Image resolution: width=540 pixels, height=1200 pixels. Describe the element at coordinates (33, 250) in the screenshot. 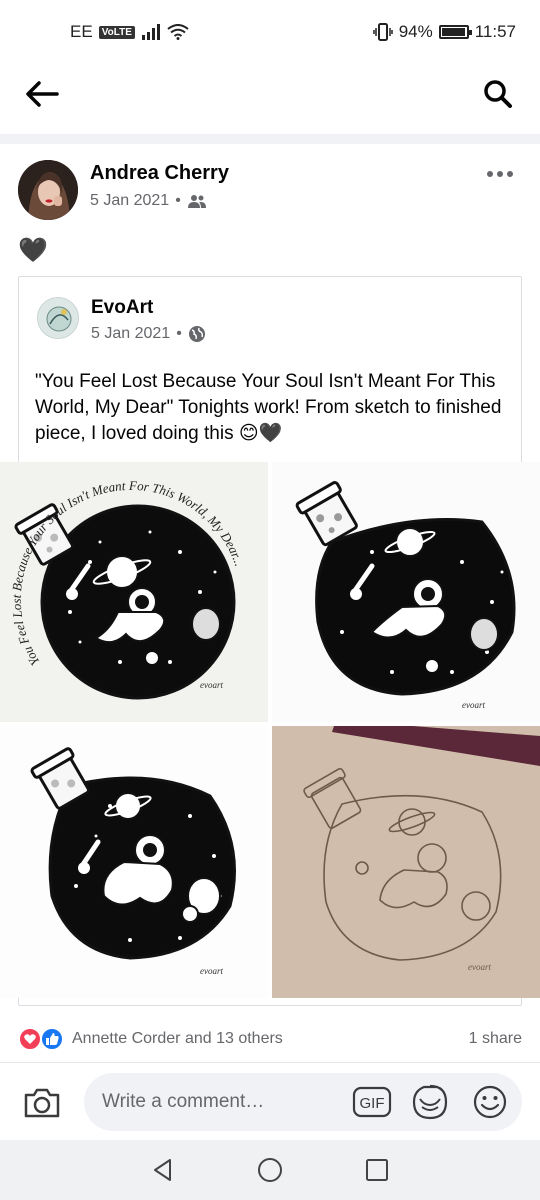

I see `post-body: 🖤` at that location.